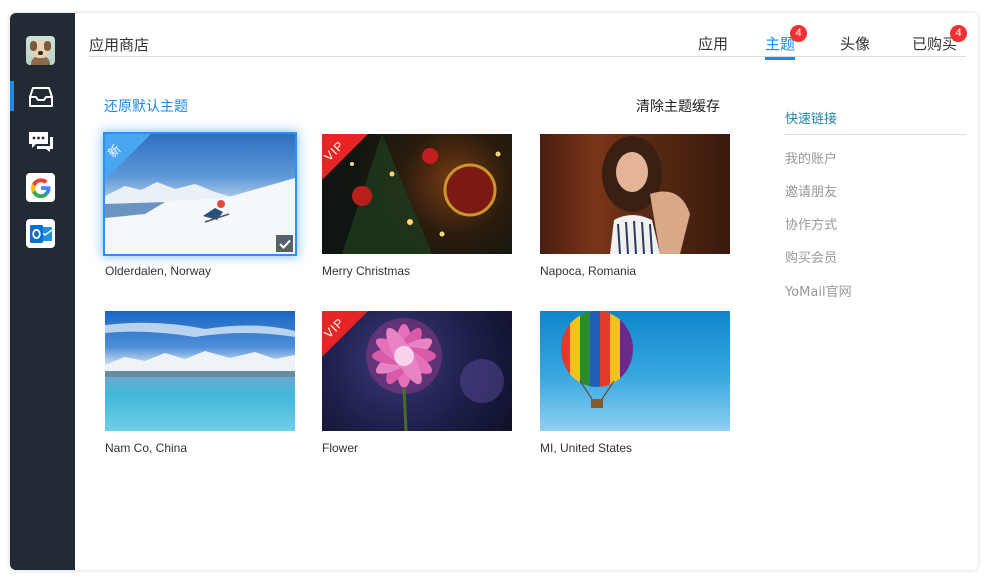  I want to click on balloon-scene, so click(597, 359).